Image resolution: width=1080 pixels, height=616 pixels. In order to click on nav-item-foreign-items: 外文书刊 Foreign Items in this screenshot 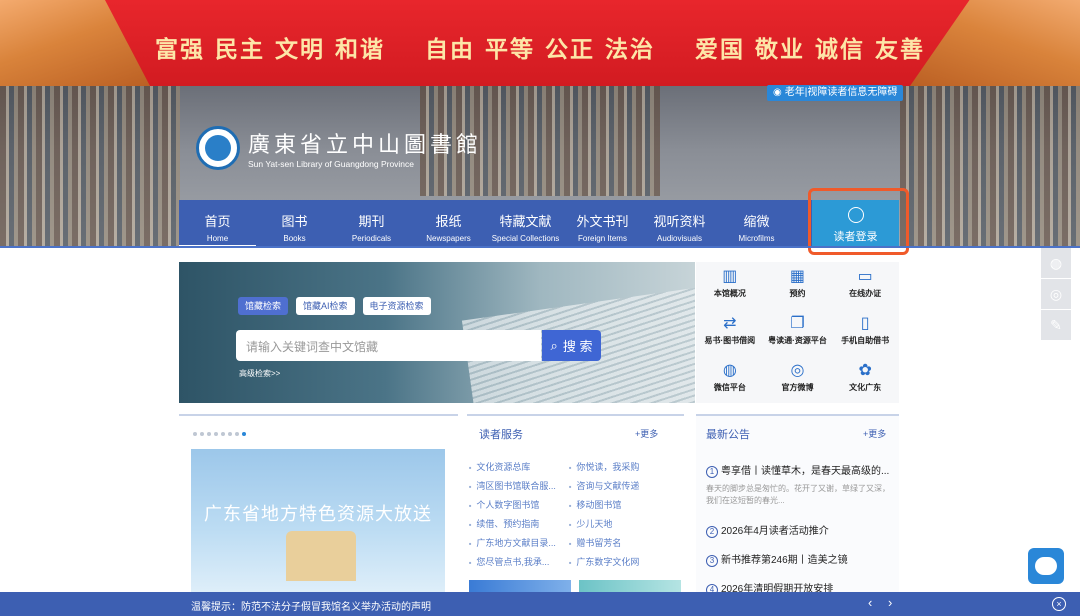, I will do `click(602, 224)`.